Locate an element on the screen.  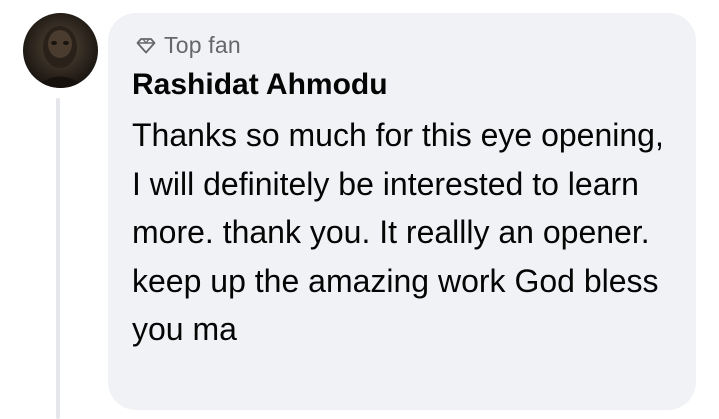
diamond-icon is located at coordinates (146, 45).